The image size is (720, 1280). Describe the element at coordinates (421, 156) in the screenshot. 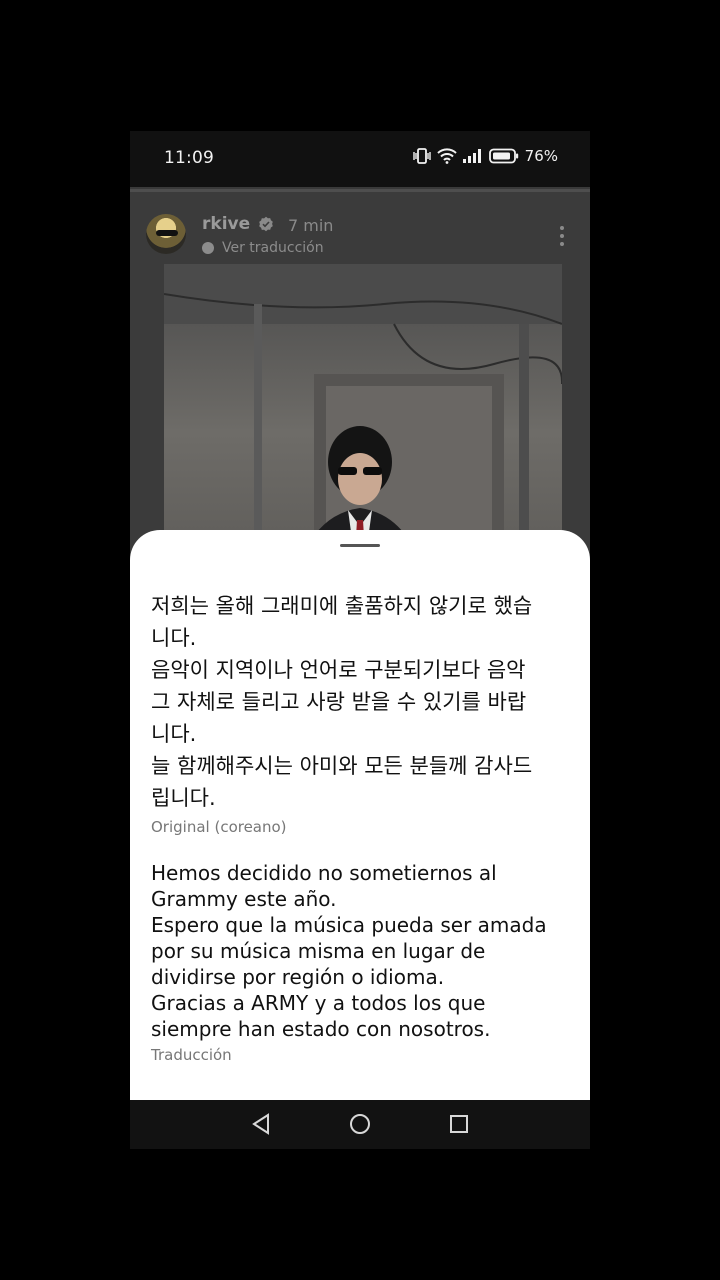

I see `vibrate-icon` at that location.